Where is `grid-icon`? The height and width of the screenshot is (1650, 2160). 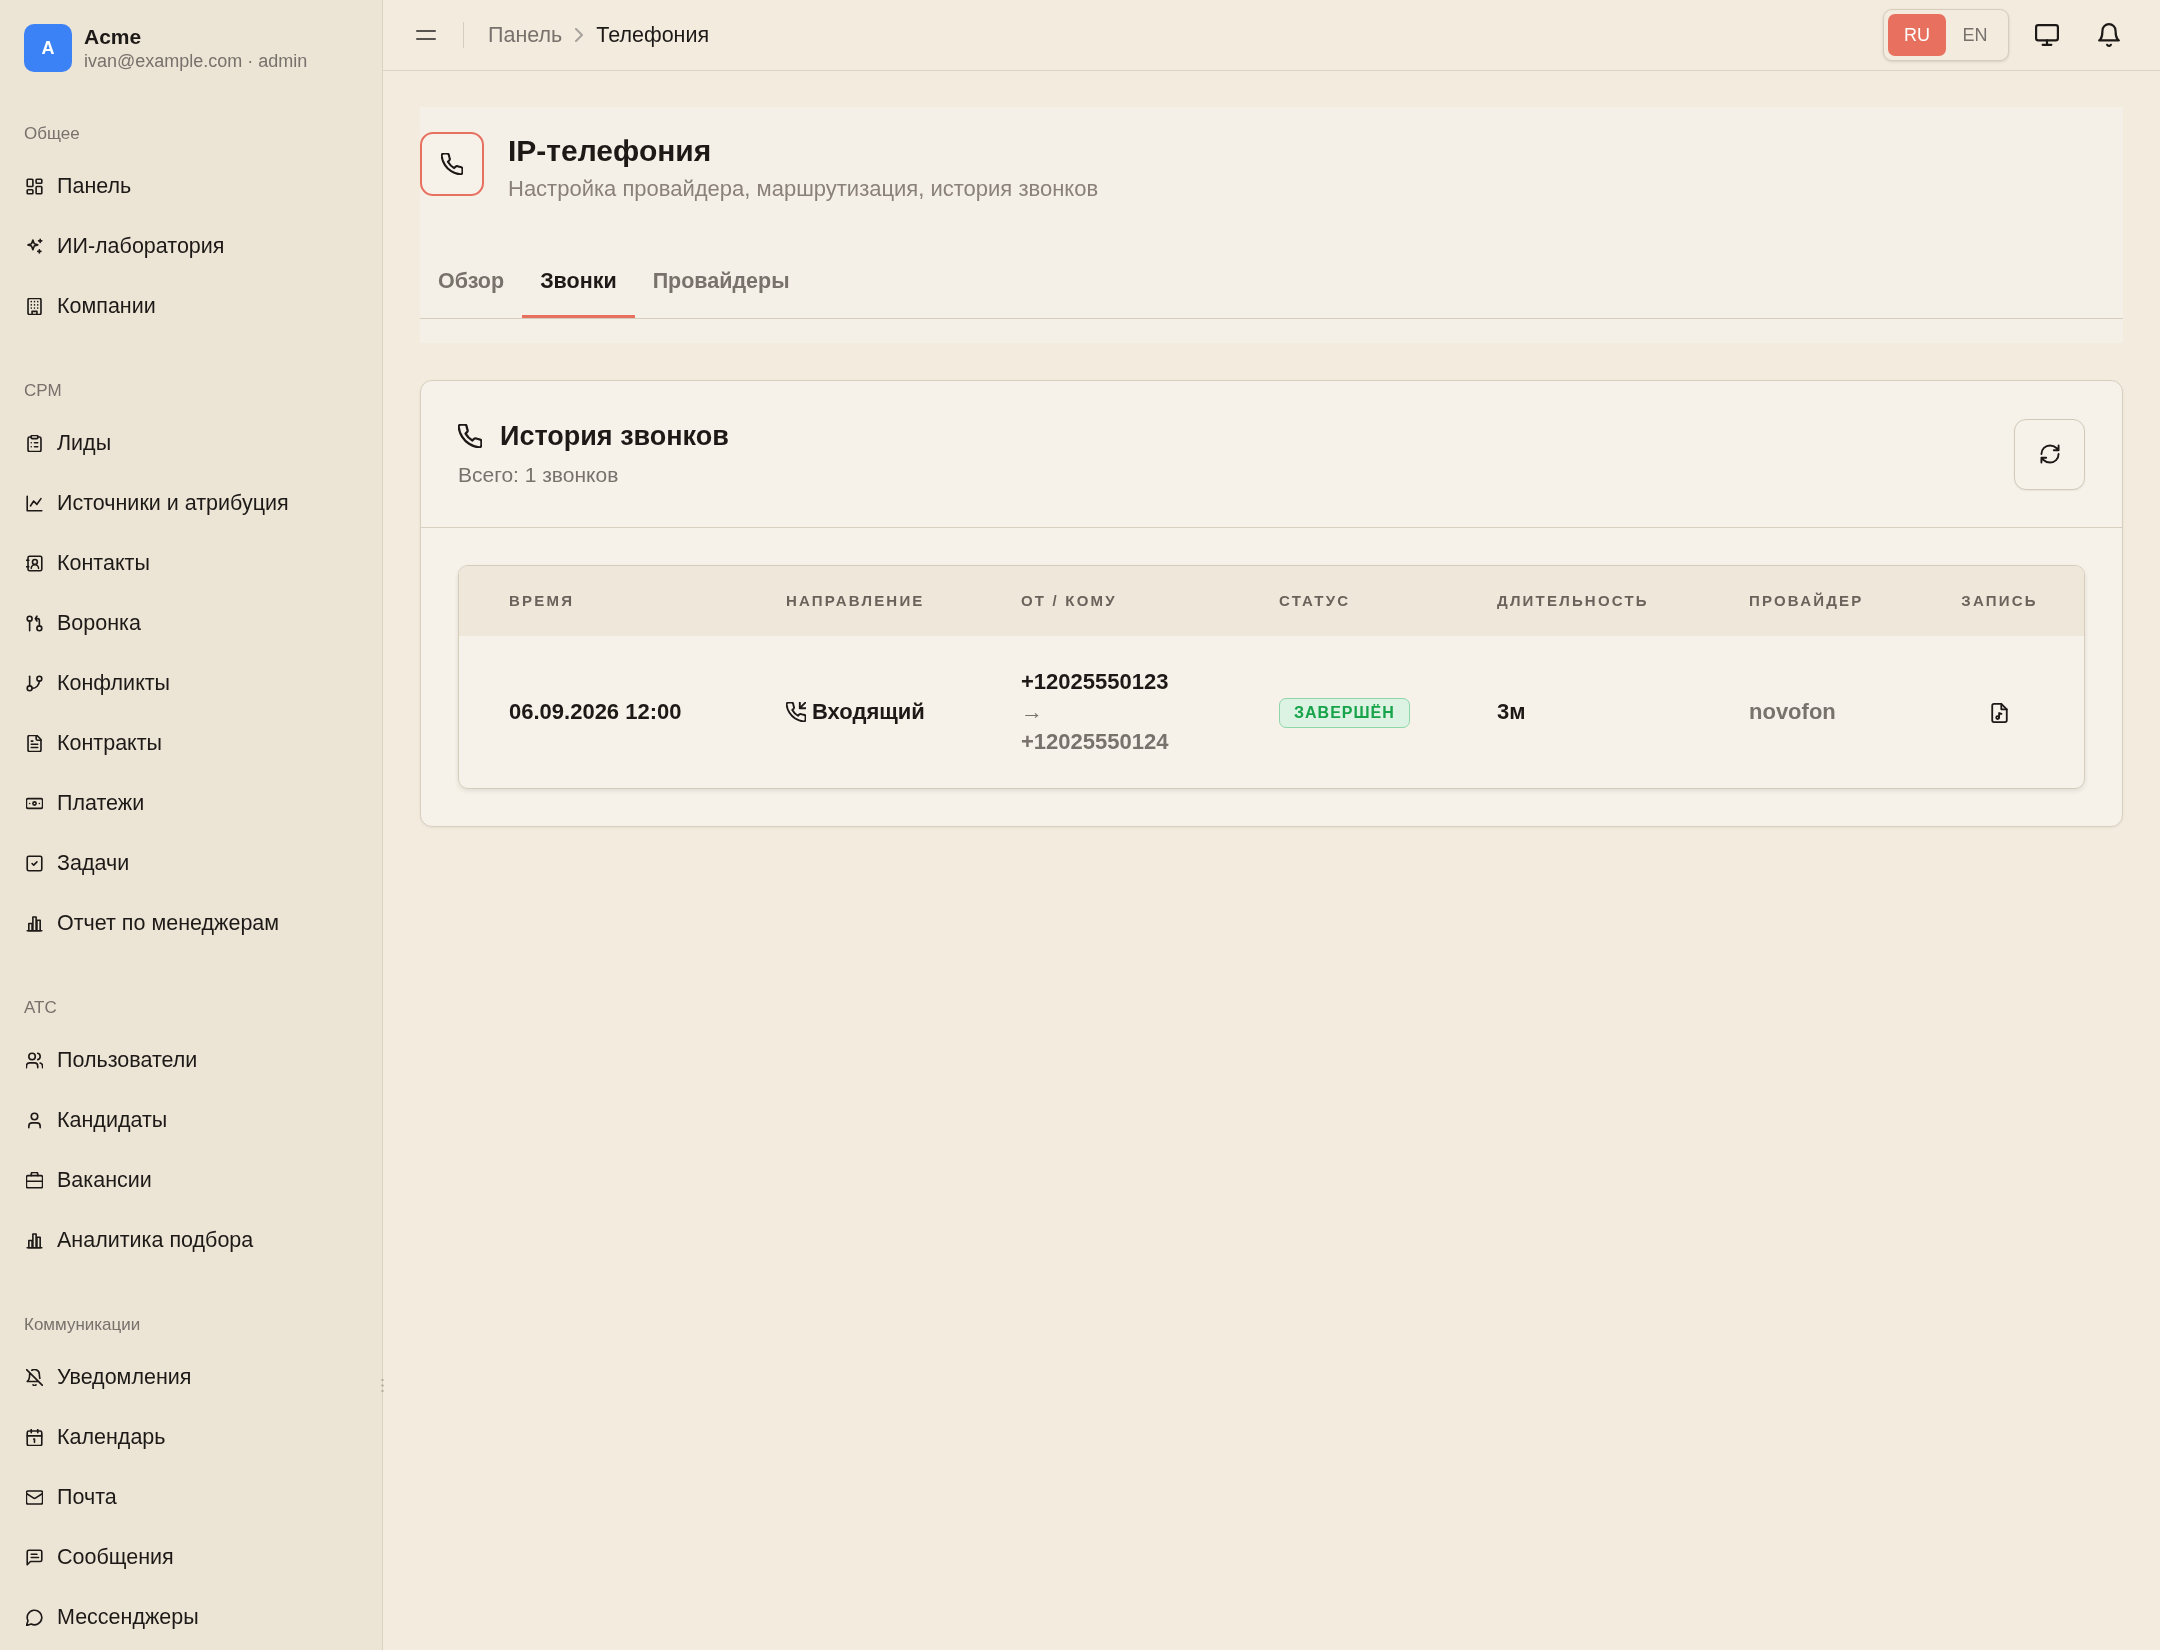 grid-icon is located at coordinates (34, 186).